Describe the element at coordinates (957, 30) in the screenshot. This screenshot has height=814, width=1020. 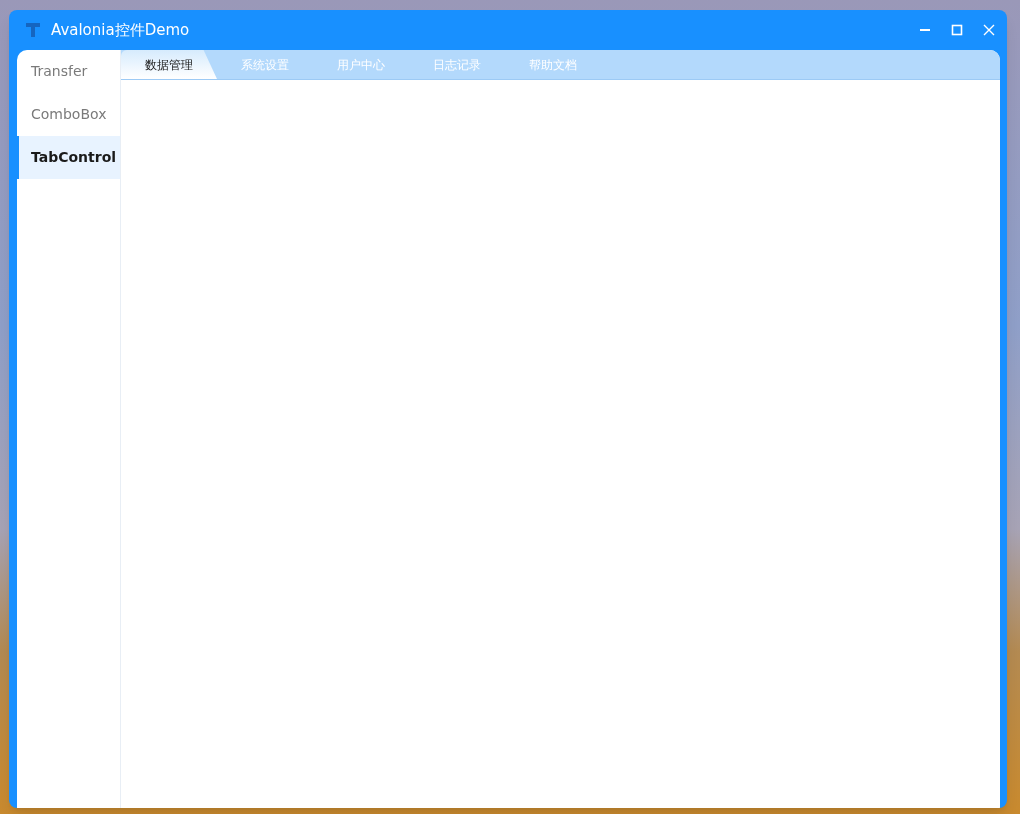
I see `maximize-icon` at that location.